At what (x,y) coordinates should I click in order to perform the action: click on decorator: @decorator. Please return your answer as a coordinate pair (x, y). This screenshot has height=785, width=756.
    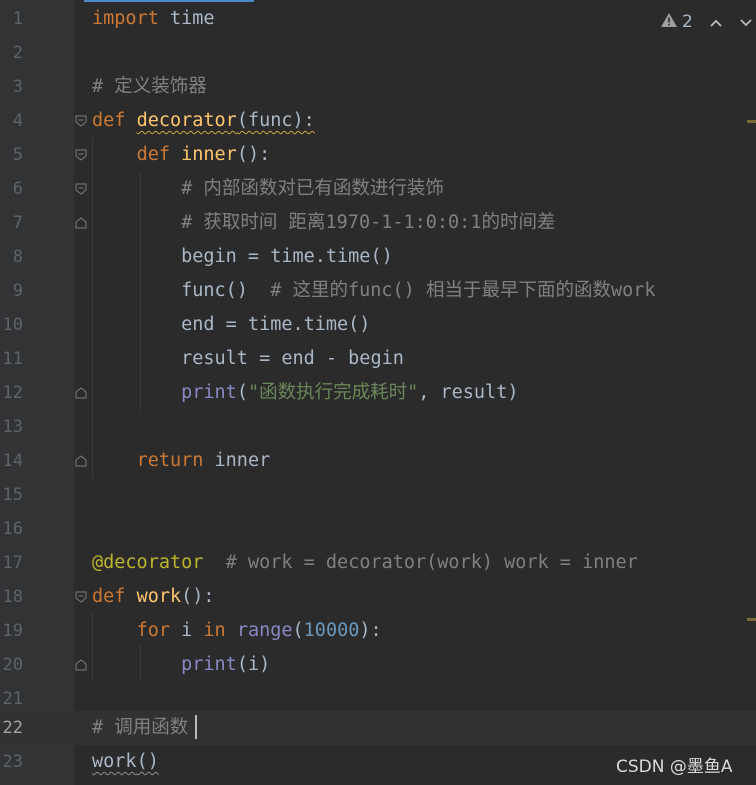
    Looking at the image, I should click on (148, 562).